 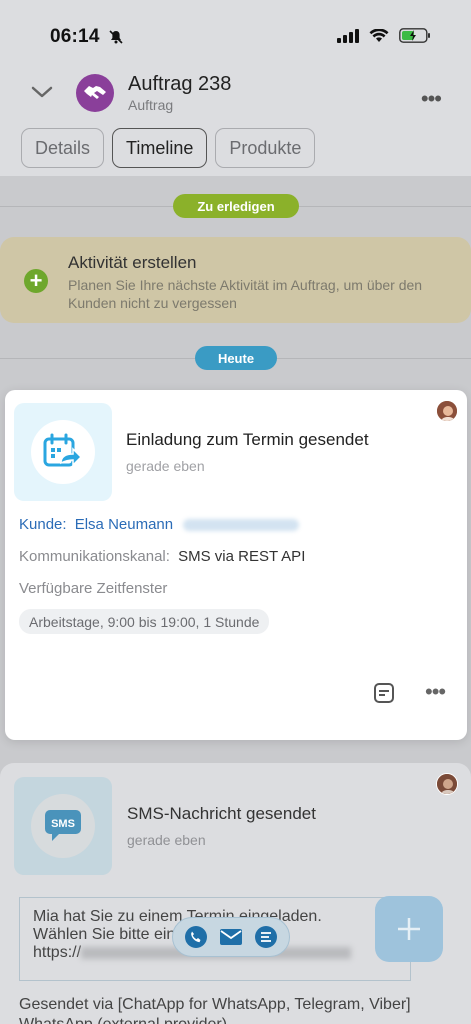 I want to click on invitation-time: gerade eben, so click(x=165, y=466).